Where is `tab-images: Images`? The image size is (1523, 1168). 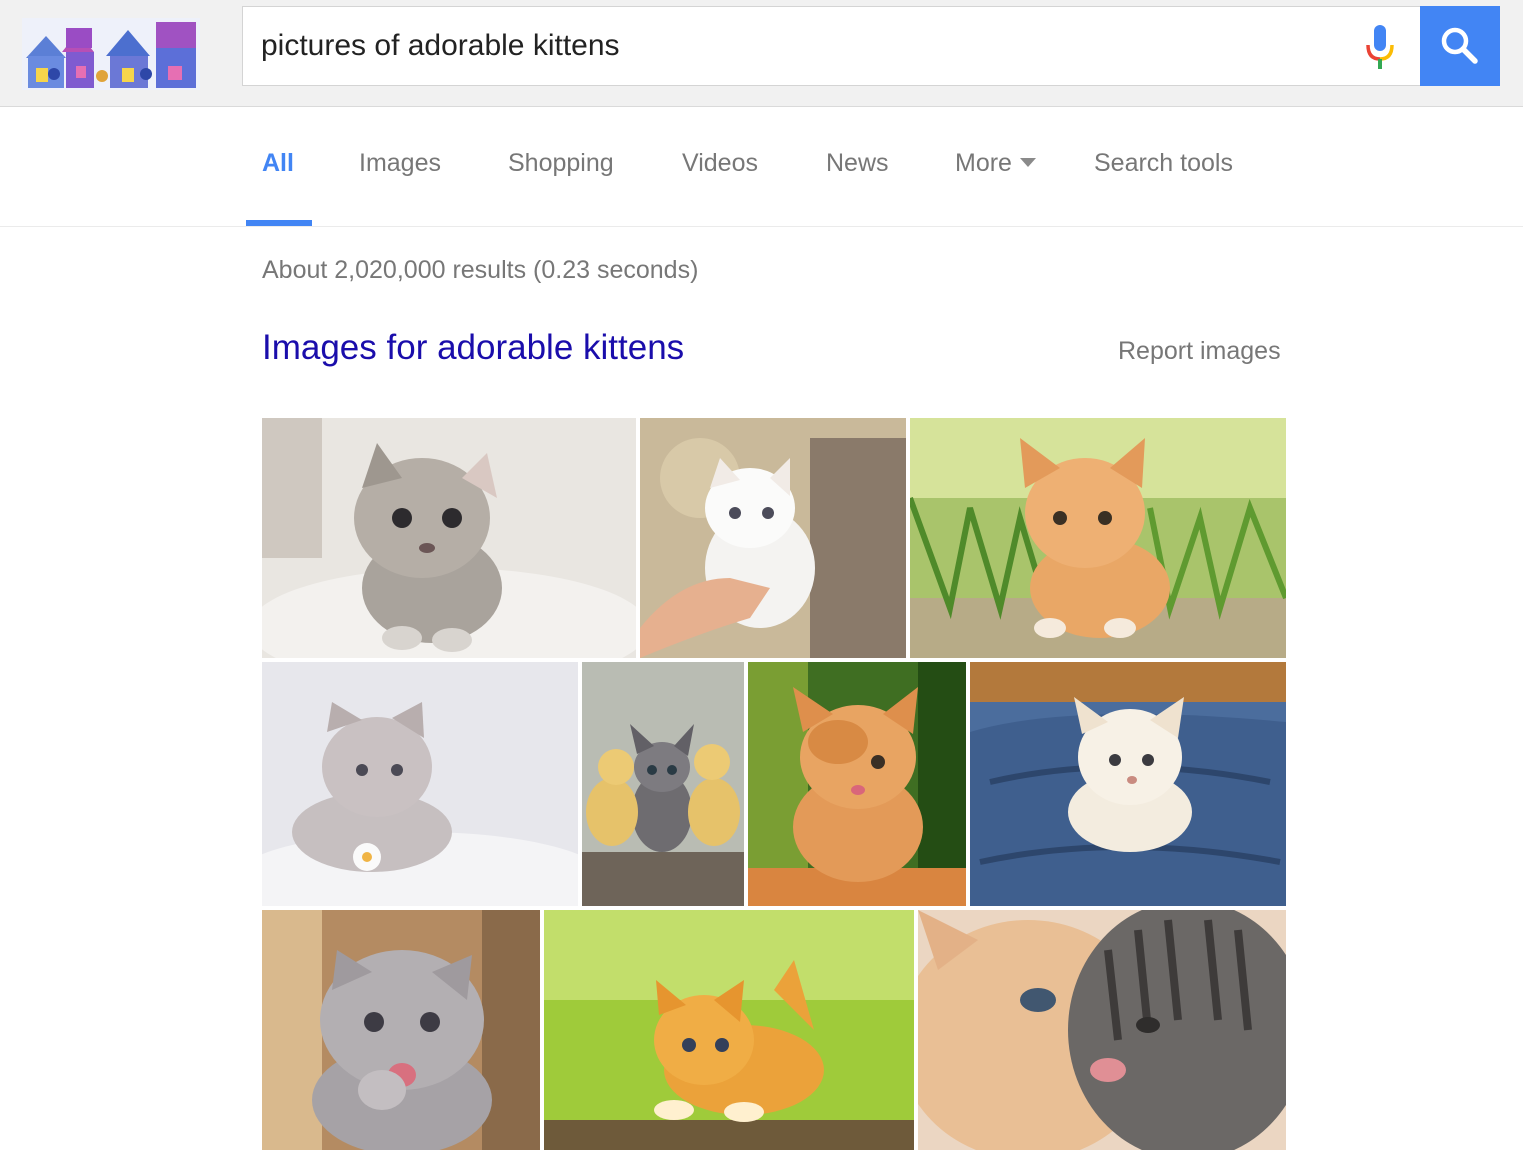 tab-images: Images is located at coordinates (400, 163).